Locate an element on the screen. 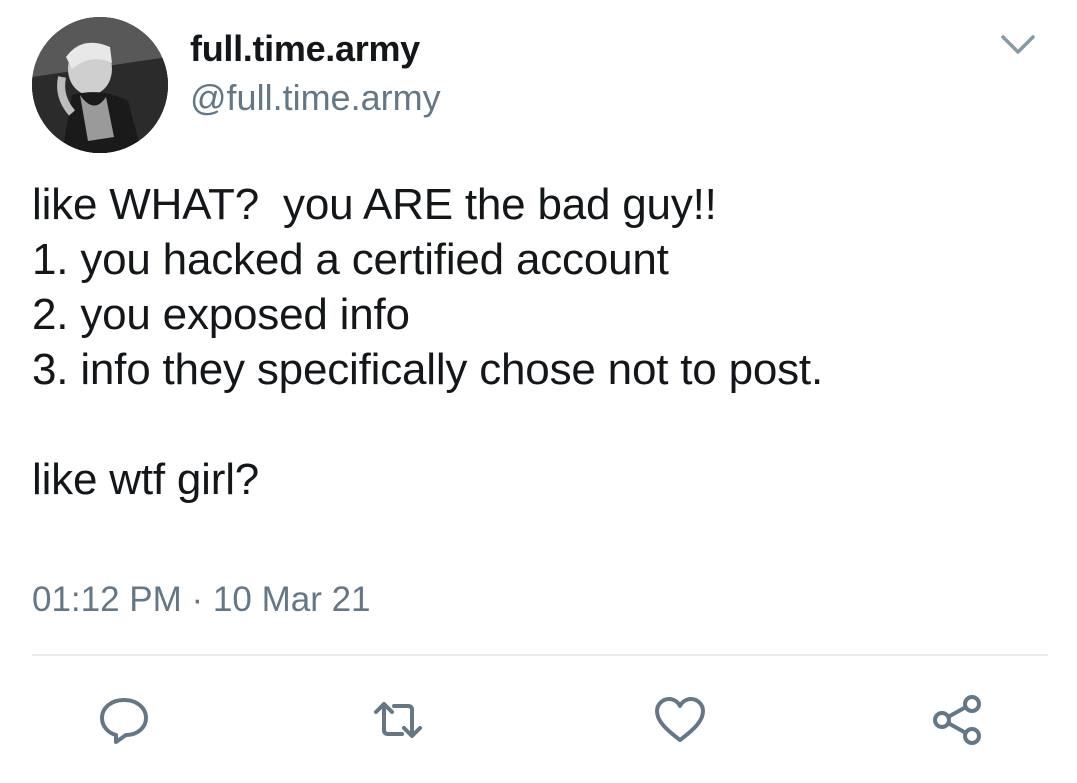 This screenshot has width=1077, height=783. display-name: full.time.army is located at coordinates (305, 49).